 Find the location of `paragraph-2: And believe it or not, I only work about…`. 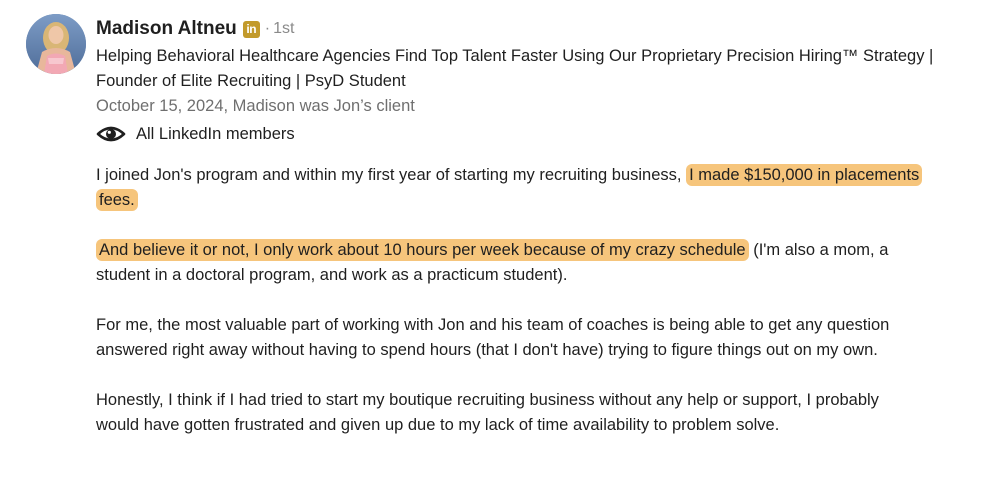

paragraph-2: And believe it or not, I only work about… is located at coordinates (511, 263).